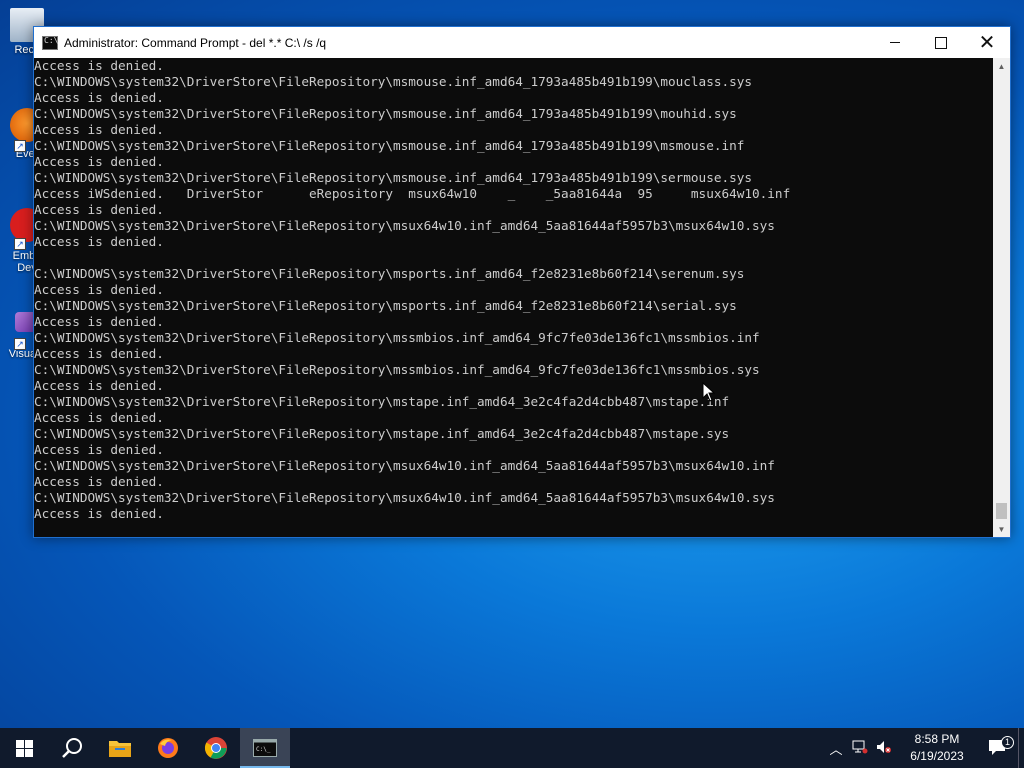 This screenshot has width=1024, height=768. I want to click on scroll-down-arrow-icon: ▼, so click(1001, 529).